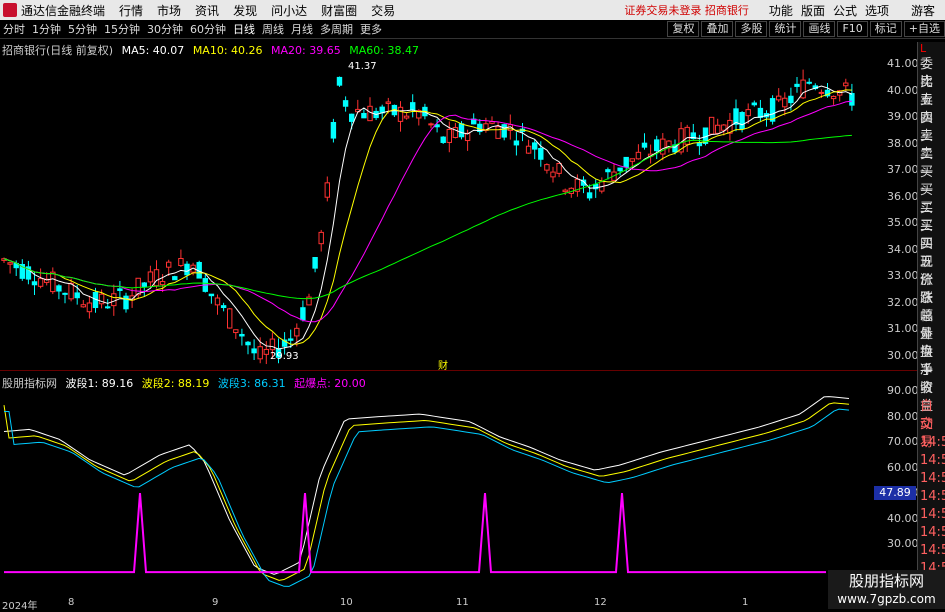 Image resolution: width=945 pixels, height=612 pixels. Describe the element at coordinates (931, 379) in the screenshot. I see `right-label: 净资` at that location.